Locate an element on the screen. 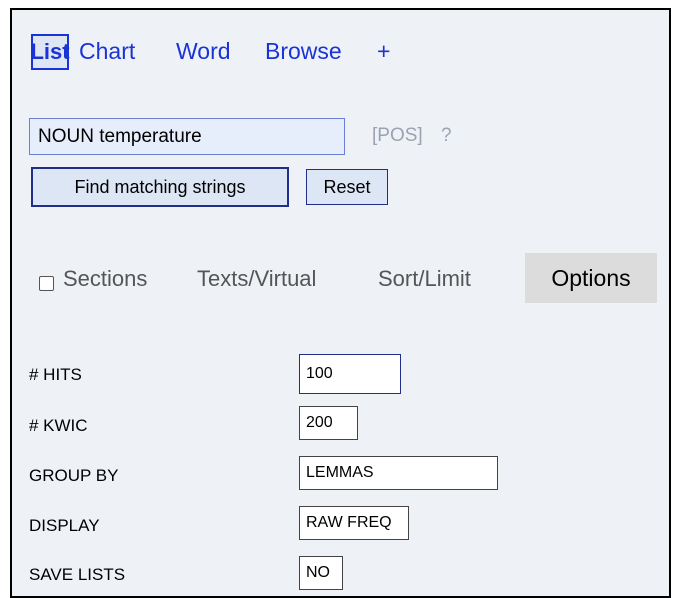 Image resolution: width=679 pixels, height=598 pixels. find-matching-strings-button: Find matching strings is located at coordinates (160, 187).